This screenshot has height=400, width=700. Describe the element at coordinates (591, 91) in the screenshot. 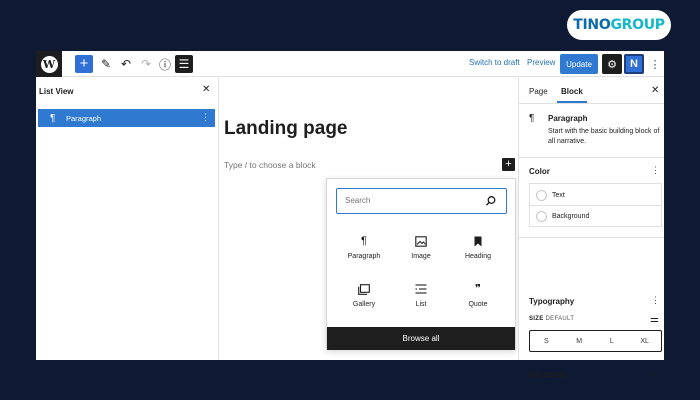

I see `sidebar-tabs: Page Block ✕` at that location.